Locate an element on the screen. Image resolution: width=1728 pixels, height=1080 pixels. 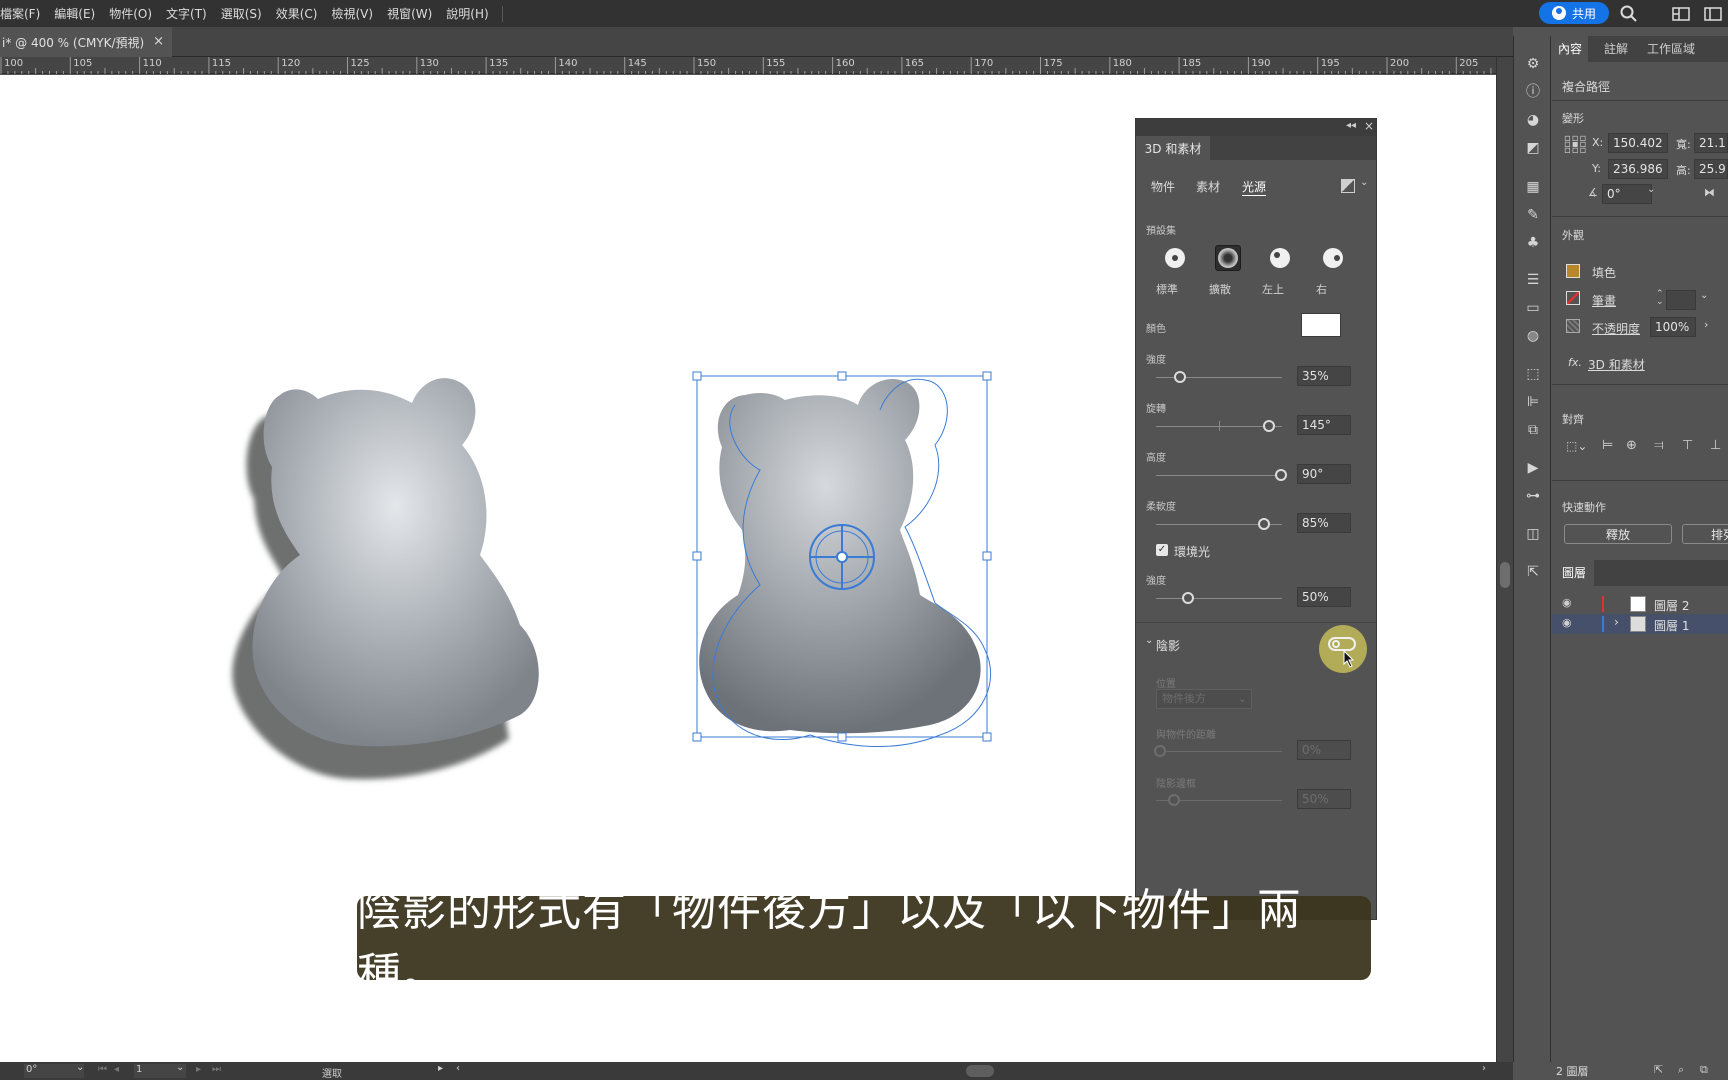
tab-comments: 註解 is located at coordinates (1616, 49).